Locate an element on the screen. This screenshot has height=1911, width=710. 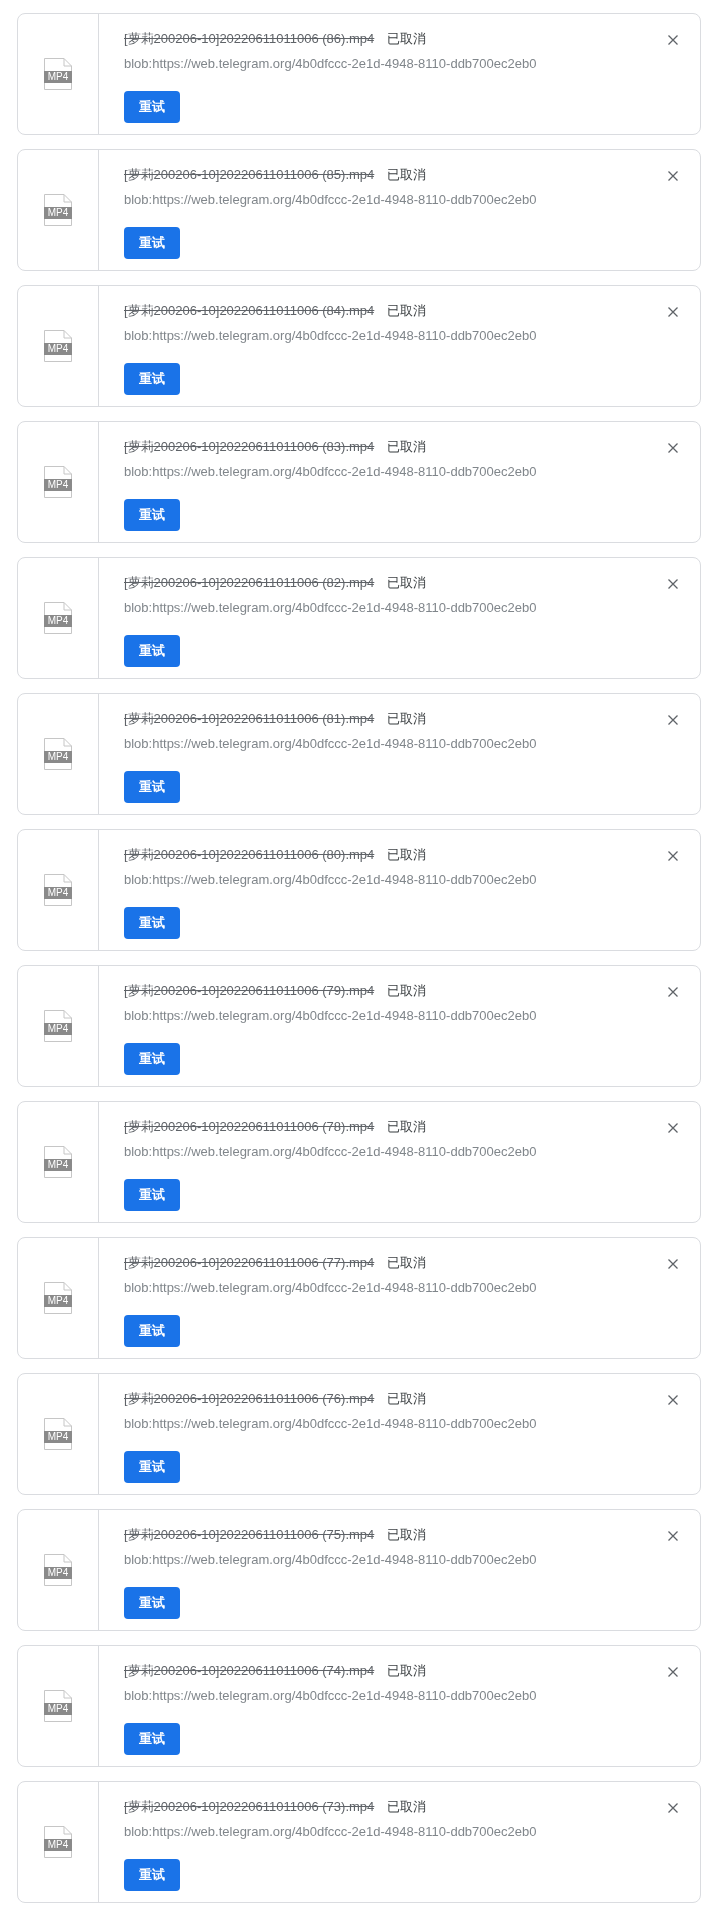
file-name: [萝莉200206-10]20220611011006 (86).mp4 is located at coordinates (249, 39).